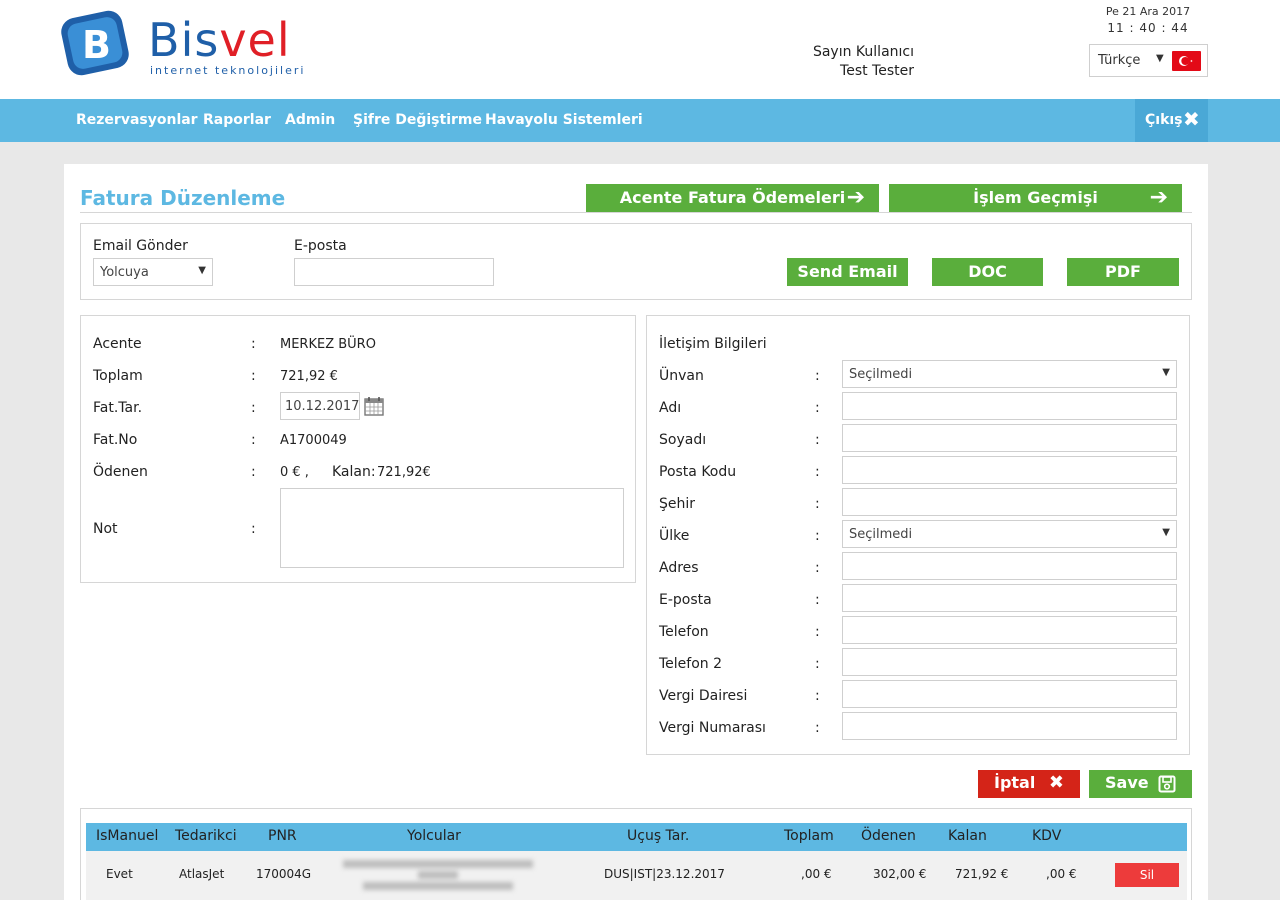 The width and height of the screenshot is (1280, 900). Describe the element at coordinates (1148, 60) in the screenshot. I see `language-select: Türkçe ▼` at that location.